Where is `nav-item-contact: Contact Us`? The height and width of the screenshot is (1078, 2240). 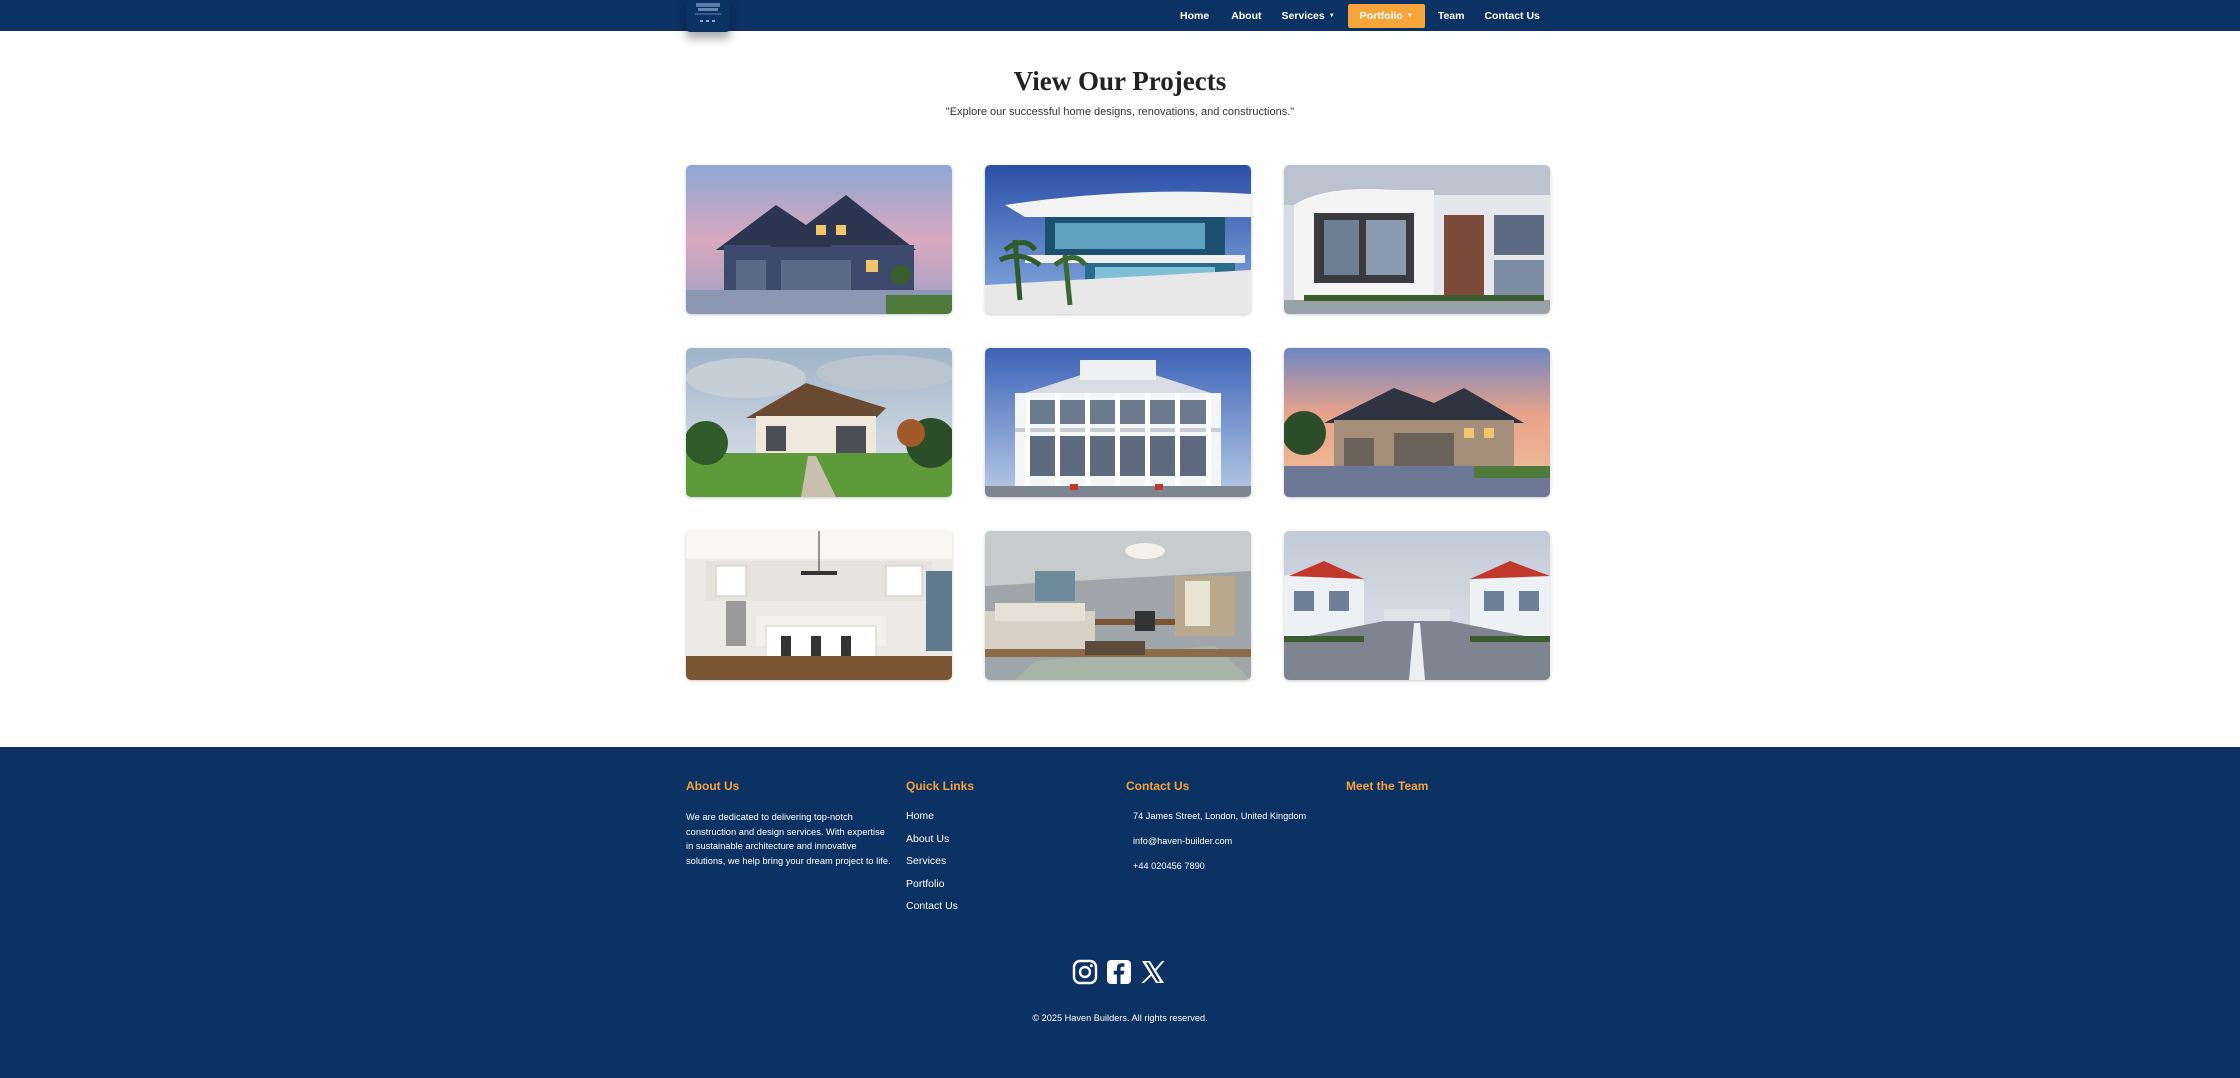
nav-item-contact: Contact Us is located at coordinates (1511, 16).